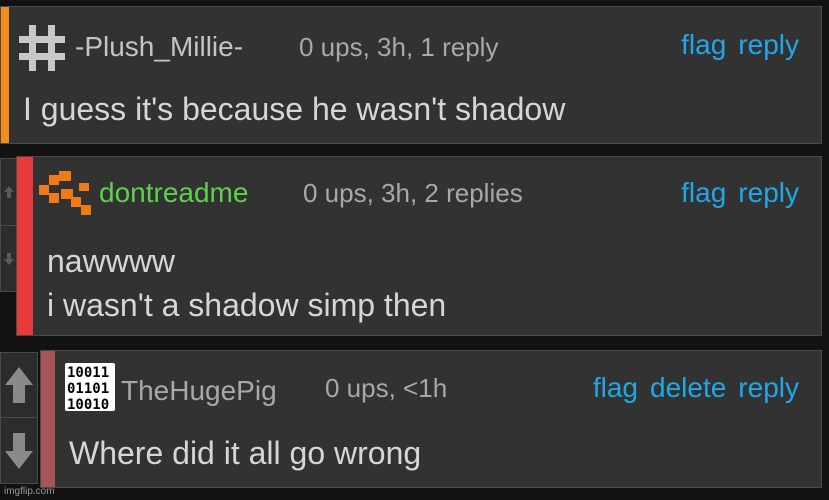  What do you see at coordinates (688, 388) in the screenshot?
I see `delete-link: delete` at bounding box center [688, 388].